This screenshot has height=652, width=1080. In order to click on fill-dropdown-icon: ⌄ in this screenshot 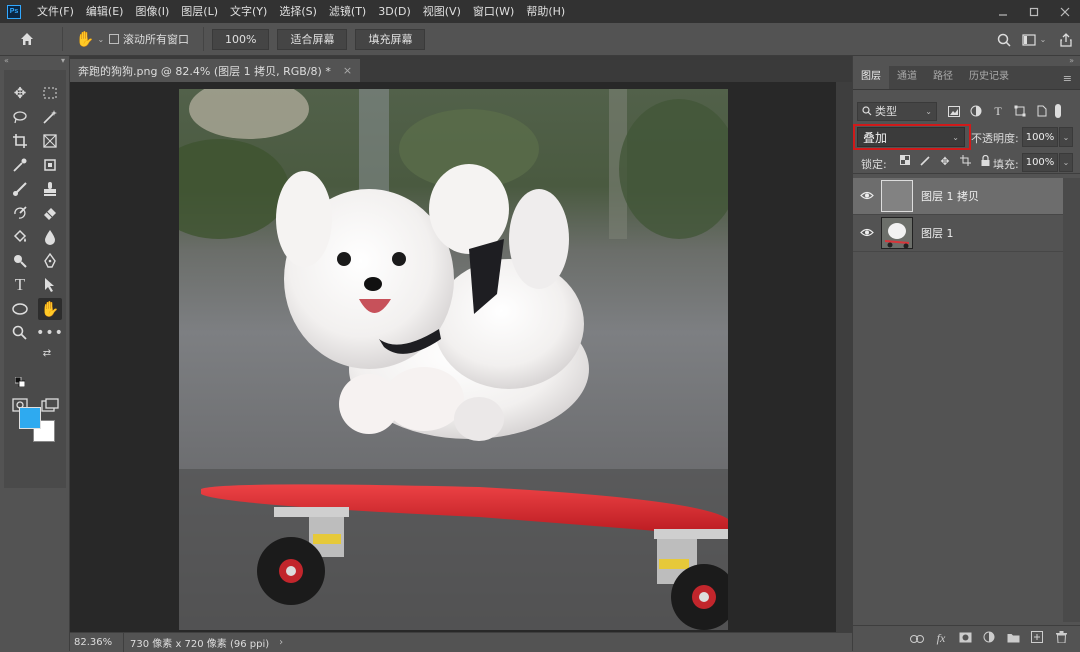, I will do `click(1066, 162)`.